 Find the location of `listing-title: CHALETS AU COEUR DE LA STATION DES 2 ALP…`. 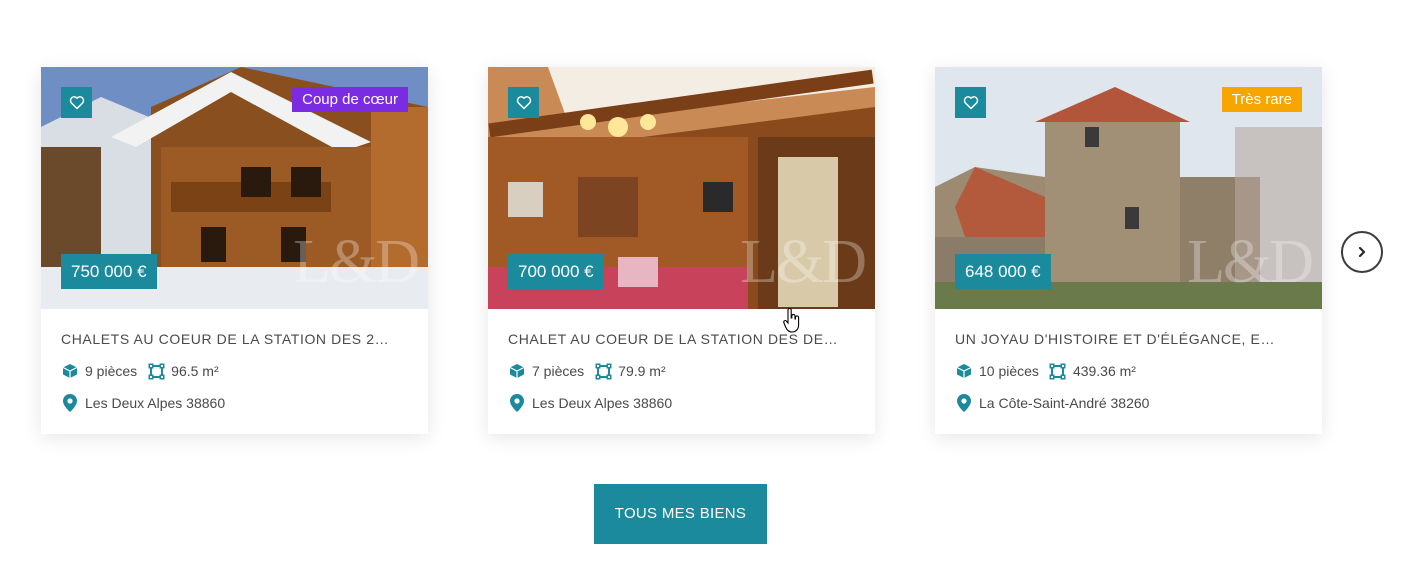

listing-title: CHALETS AU COEUR DE LA STATION DES 2 ALP… is located at coordinates (226, 339).